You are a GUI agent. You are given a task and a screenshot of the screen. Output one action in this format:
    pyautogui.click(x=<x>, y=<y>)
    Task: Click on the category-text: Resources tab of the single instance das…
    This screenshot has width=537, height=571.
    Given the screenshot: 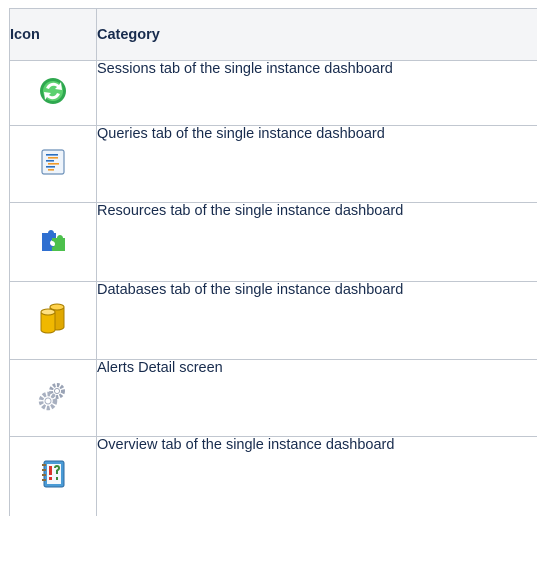 What is the action you would take?
    pyautogui.click(x=316, y=242)
    